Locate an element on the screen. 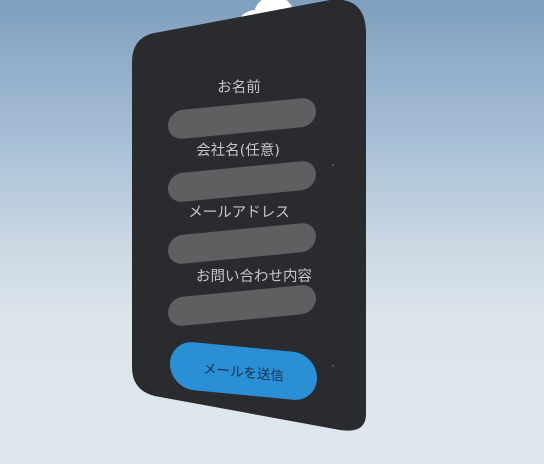  send-email-button-label: メールを送信 is located at coordinates (243, 373).